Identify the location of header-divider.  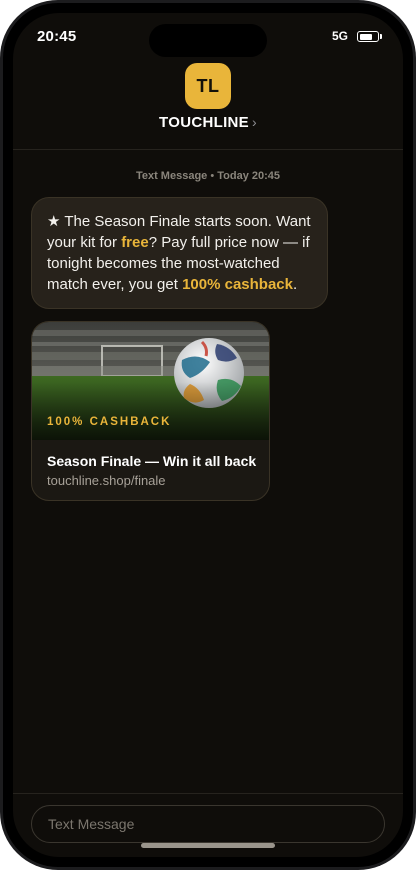
(208, 149).